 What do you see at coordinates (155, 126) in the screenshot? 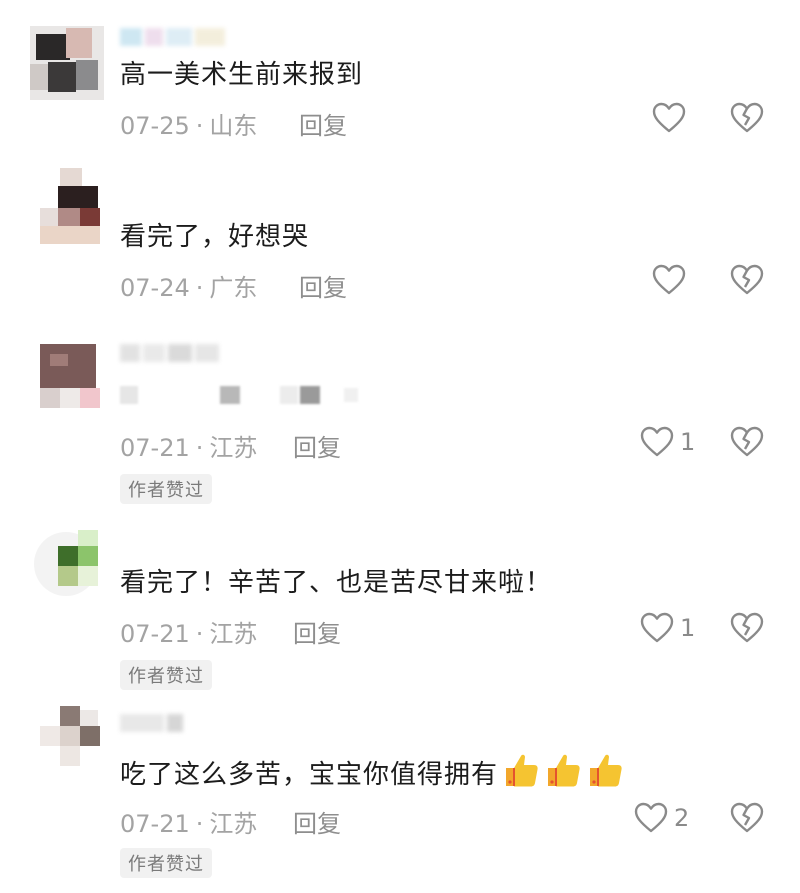
I see `comment-date: 07-25` at bounding box center [155, 126].